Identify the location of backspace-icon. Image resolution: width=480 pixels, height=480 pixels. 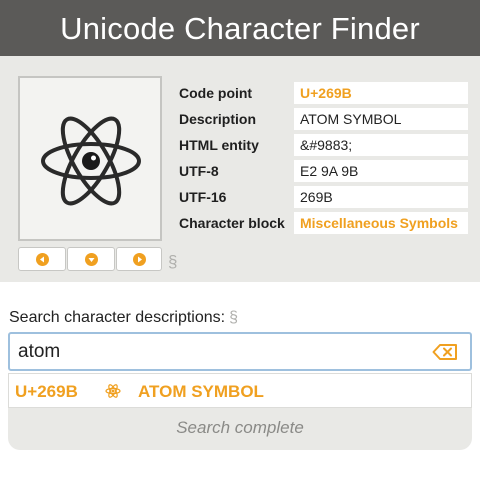
(445, 352).